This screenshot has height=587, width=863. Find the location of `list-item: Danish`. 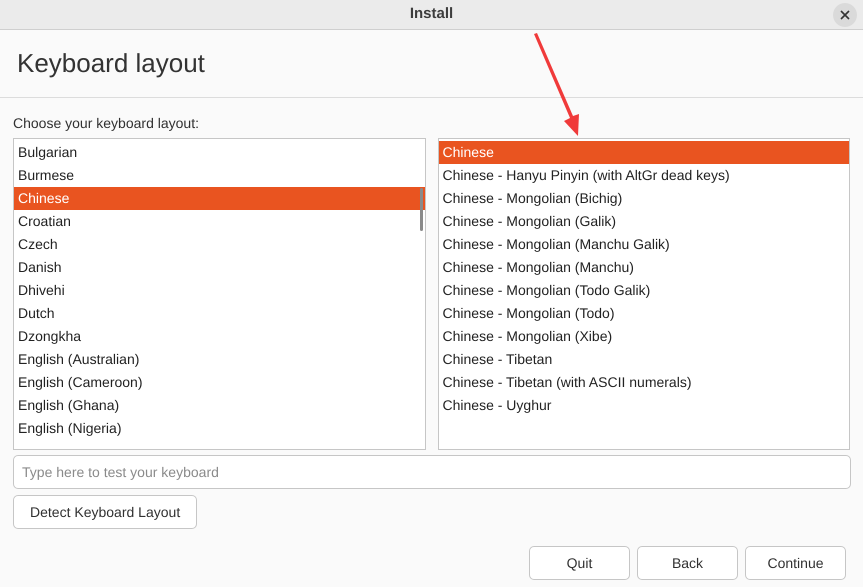

list-item: Danish is located at coordinates (219, 267).